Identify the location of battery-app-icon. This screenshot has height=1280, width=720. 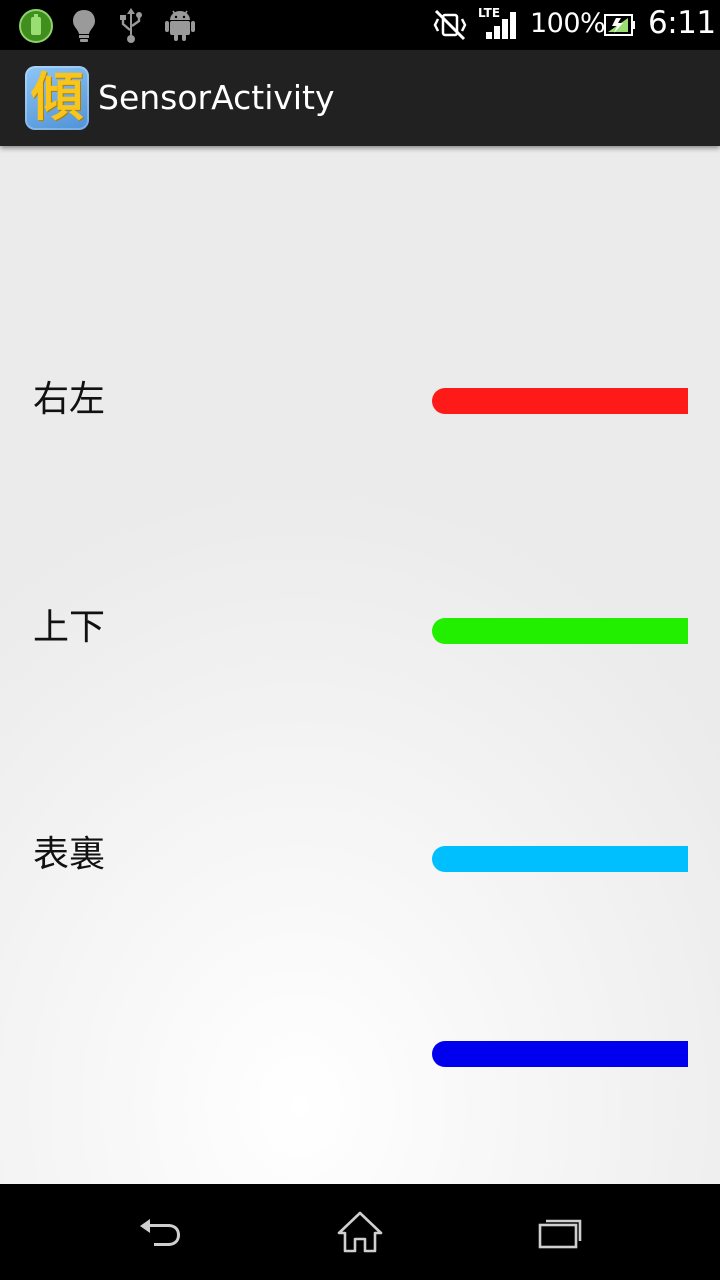
(36, 26).